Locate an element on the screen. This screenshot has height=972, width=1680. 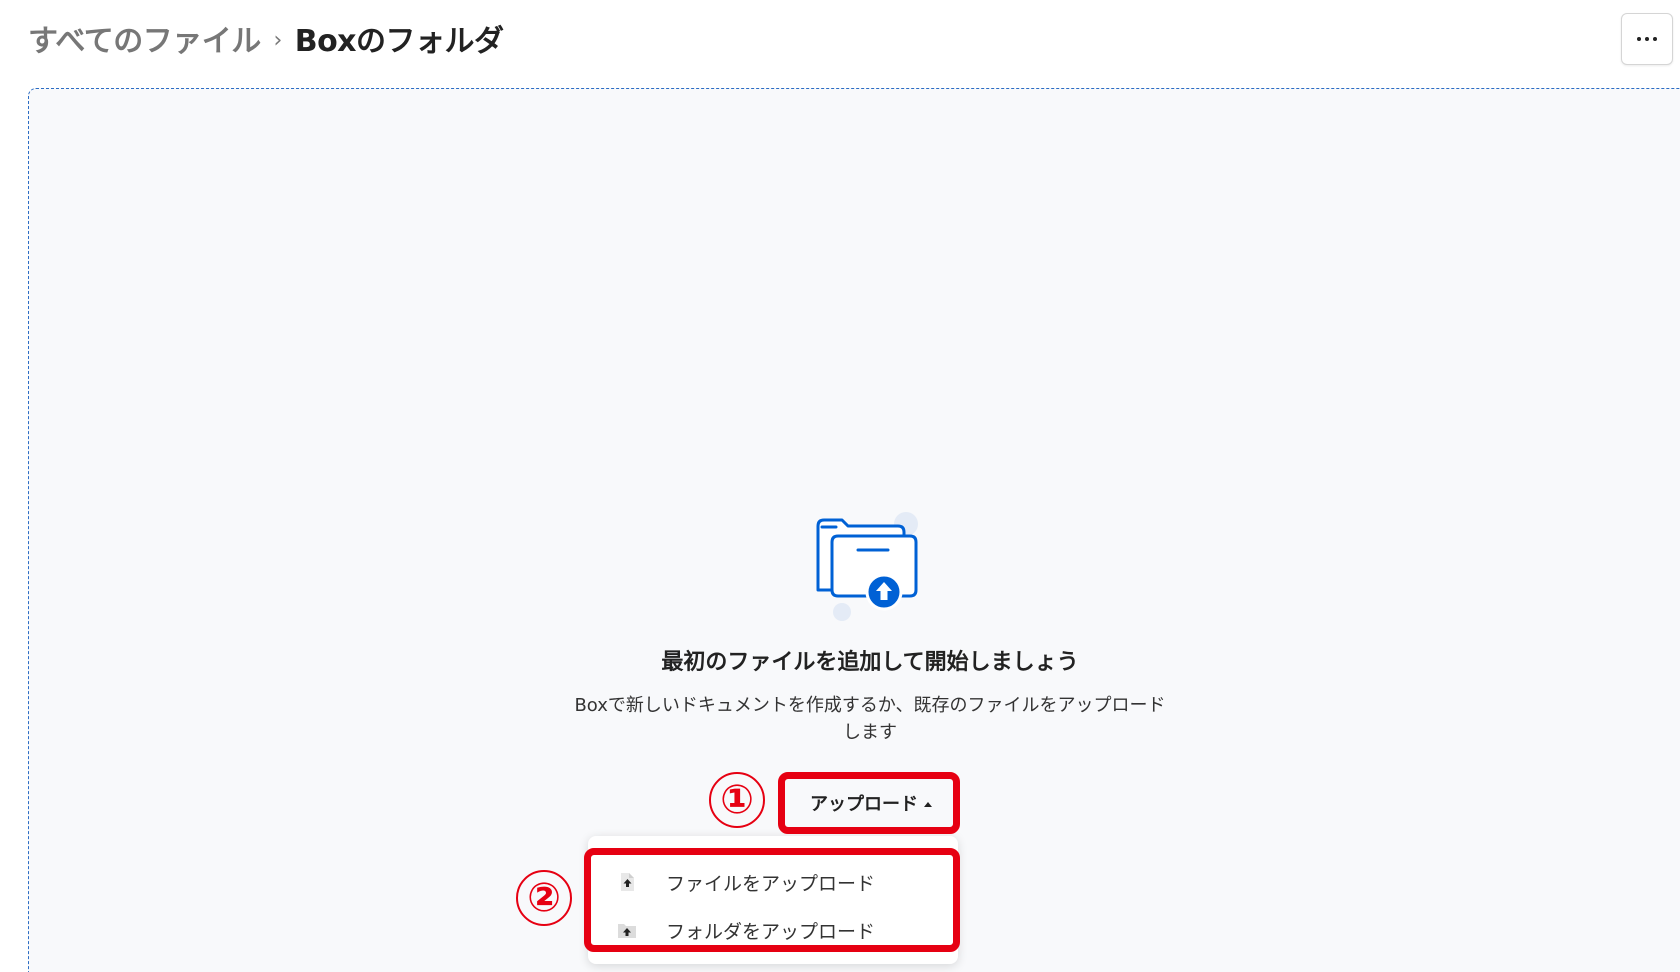
more-horizontal-icon is located at coordinates (1647, 39).